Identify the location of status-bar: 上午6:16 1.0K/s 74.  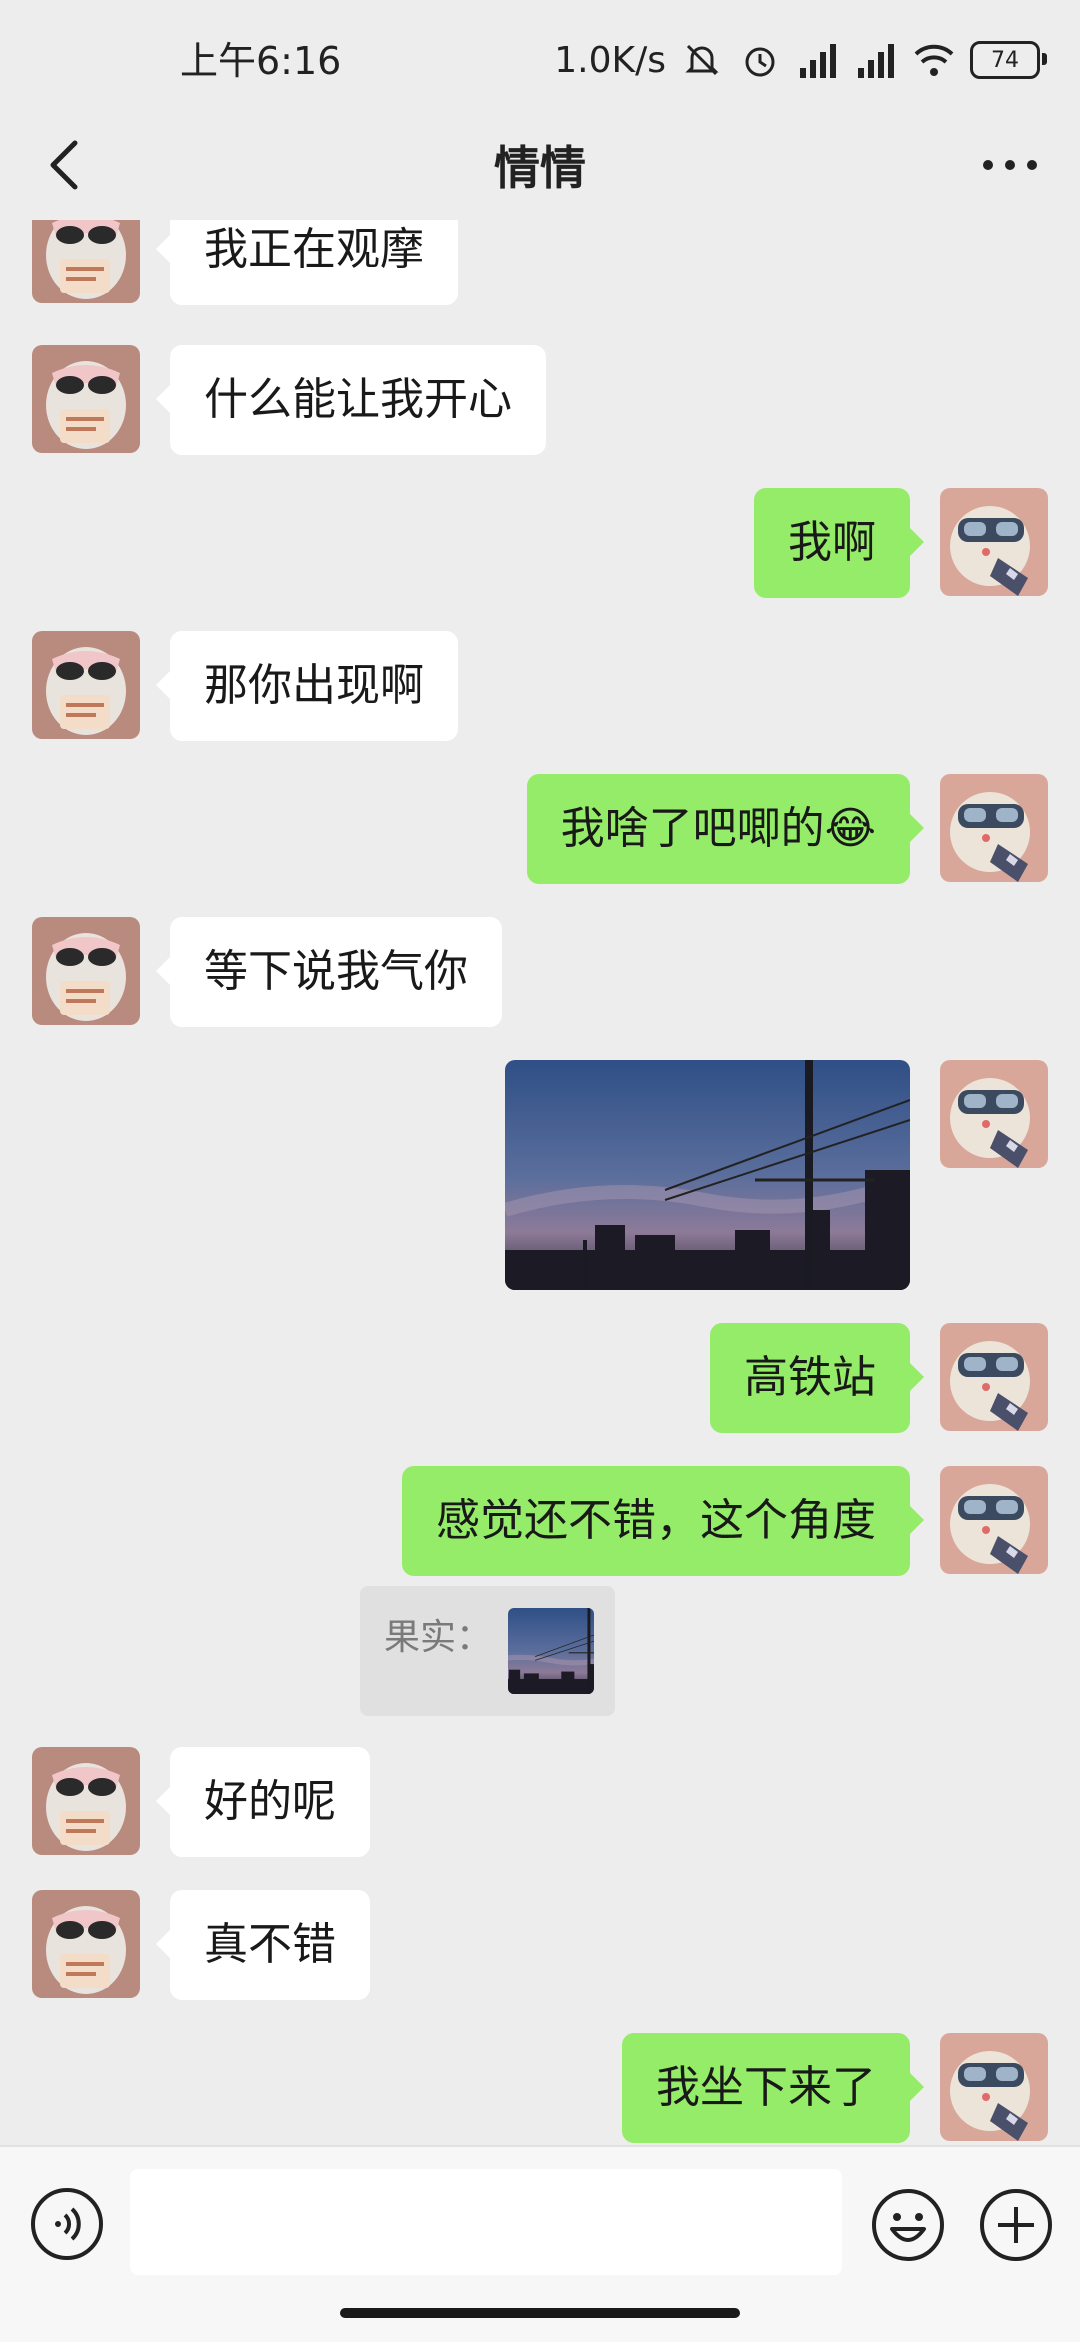
(540, 60).